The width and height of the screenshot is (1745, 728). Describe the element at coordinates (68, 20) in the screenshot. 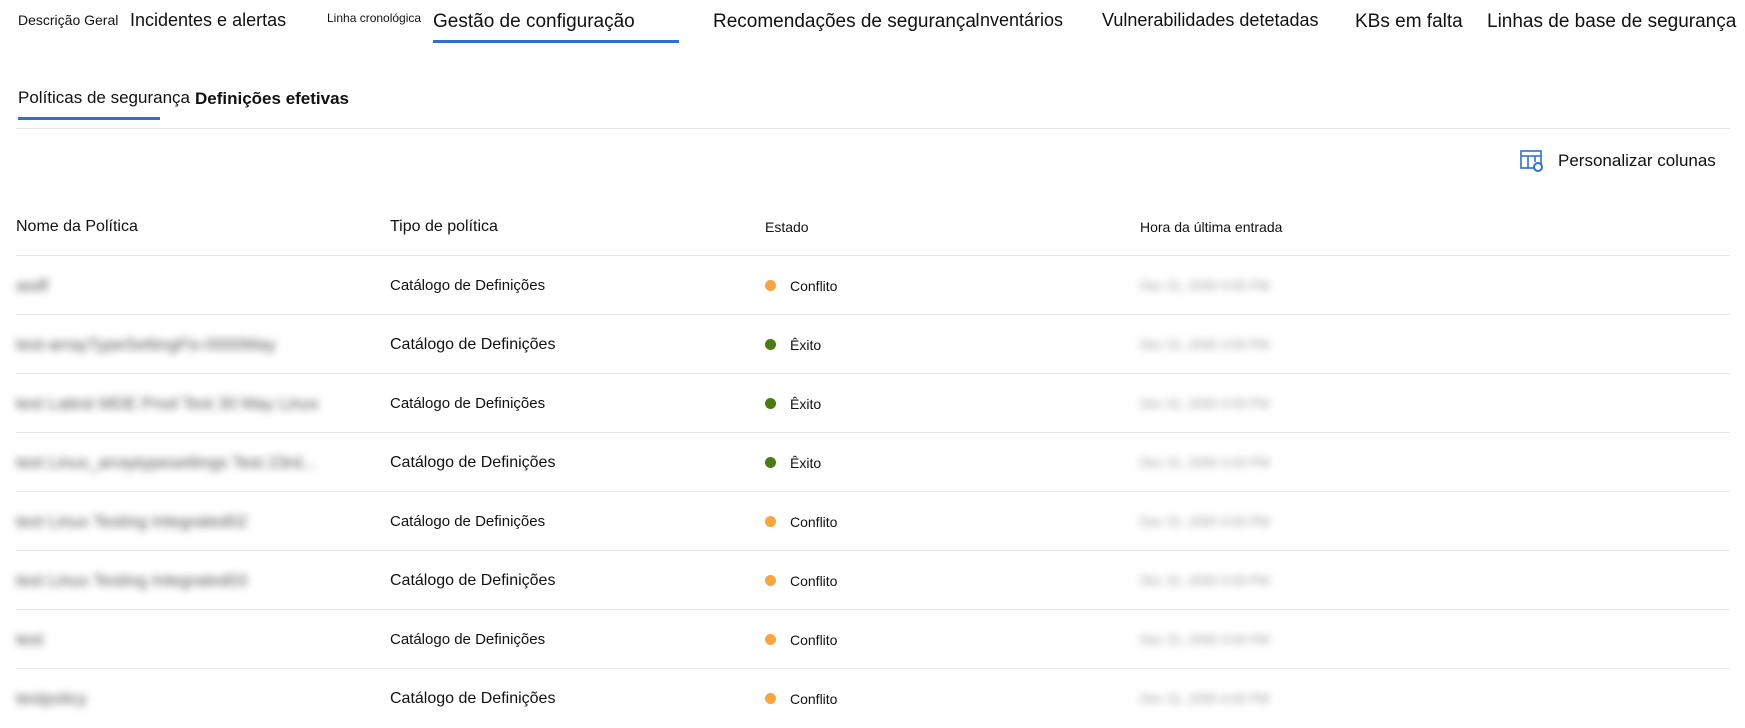

I see `tab-overview: Descrição Geral` at that location.